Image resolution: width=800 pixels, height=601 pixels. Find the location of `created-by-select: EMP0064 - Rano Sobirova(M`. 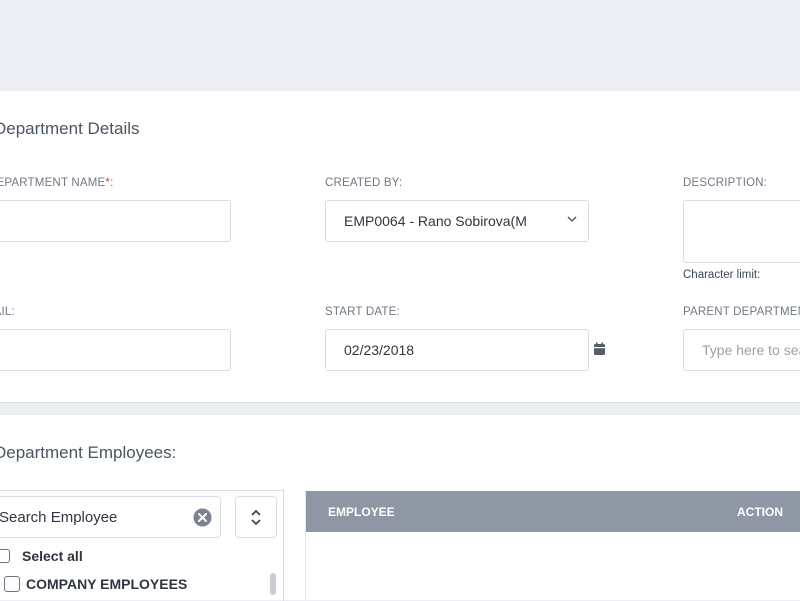

created-by-select: EMP0064 - Rano Sobirova(M is located at coordinates (457, 221).